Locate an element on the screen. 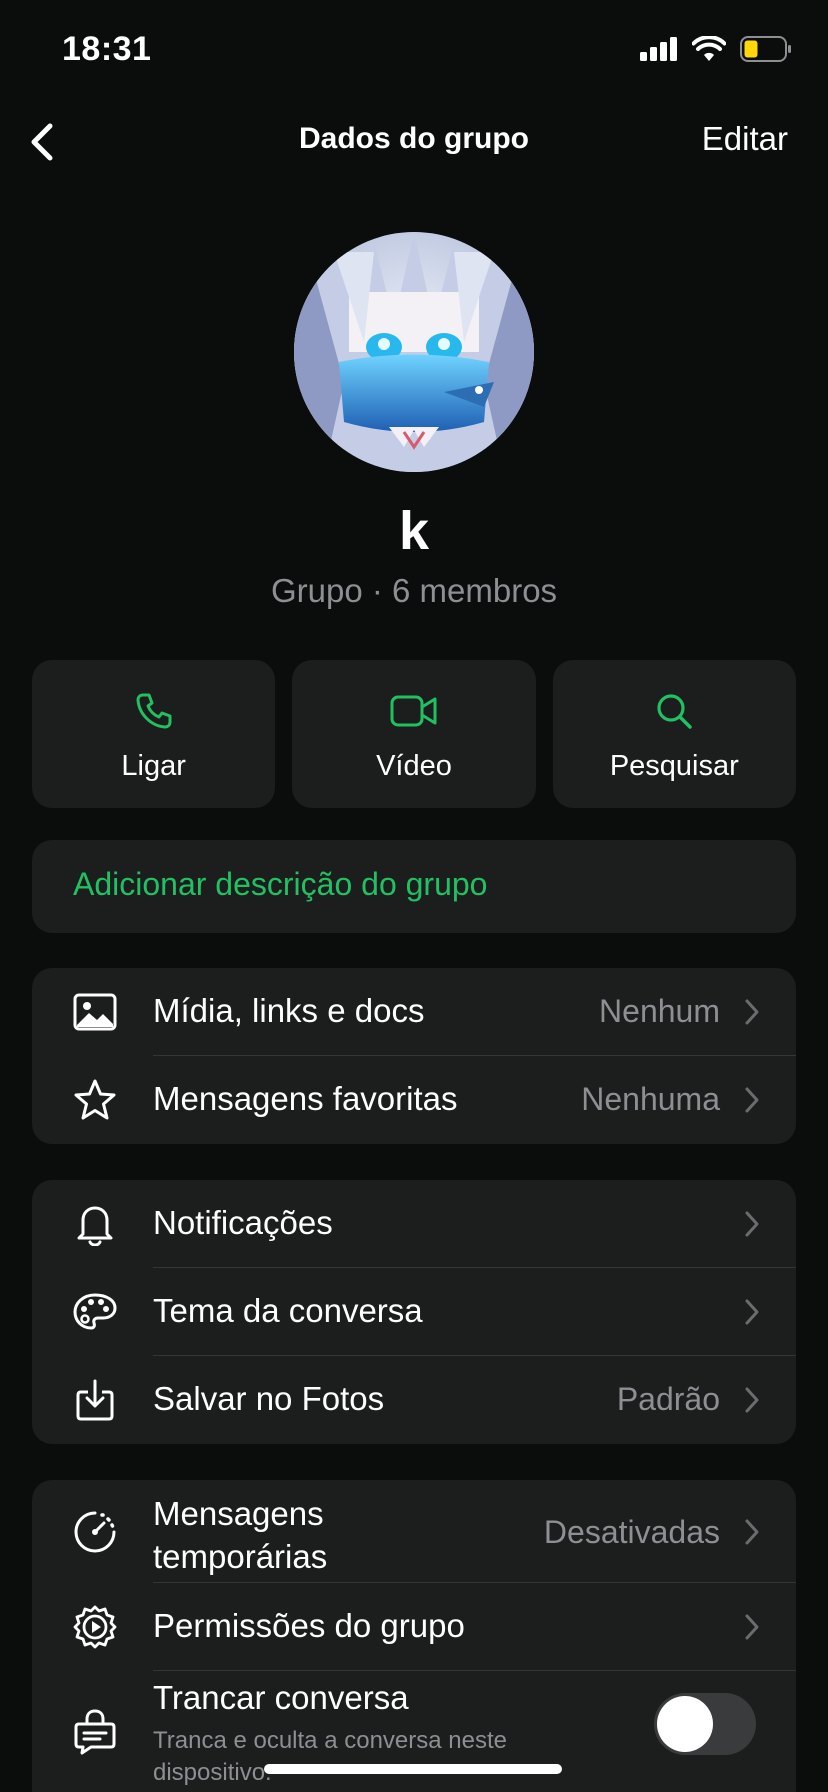 This screenshot has height=1792, width=828. starred-messages-row: Mensagens favoritas Nenhuma is located at coordinates (414, 1100).